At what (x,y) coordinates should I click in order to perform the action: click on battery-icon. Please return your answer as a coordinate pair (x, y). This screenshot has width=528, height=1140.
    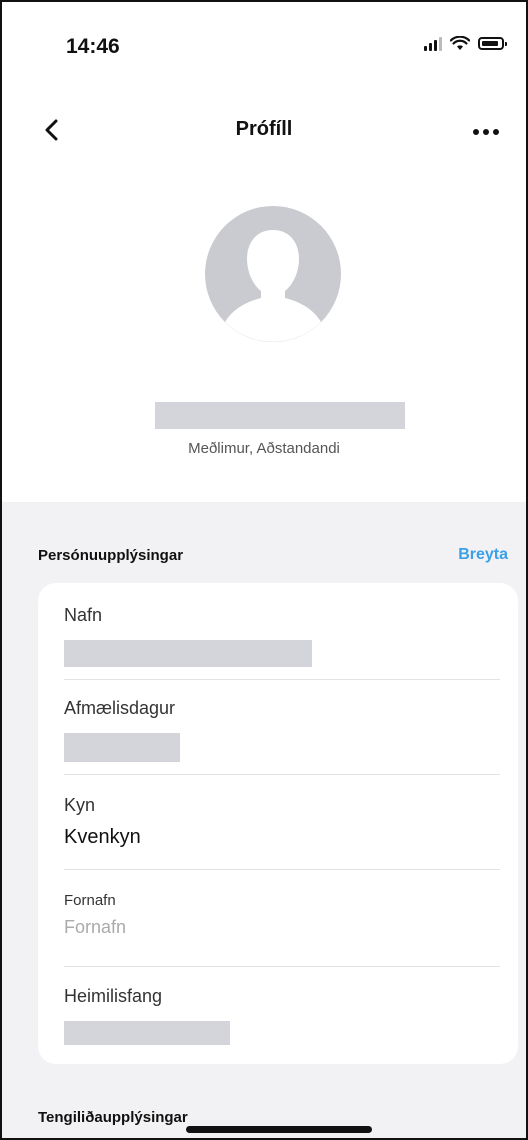
    Looking at the image, I should click on (492, 43).